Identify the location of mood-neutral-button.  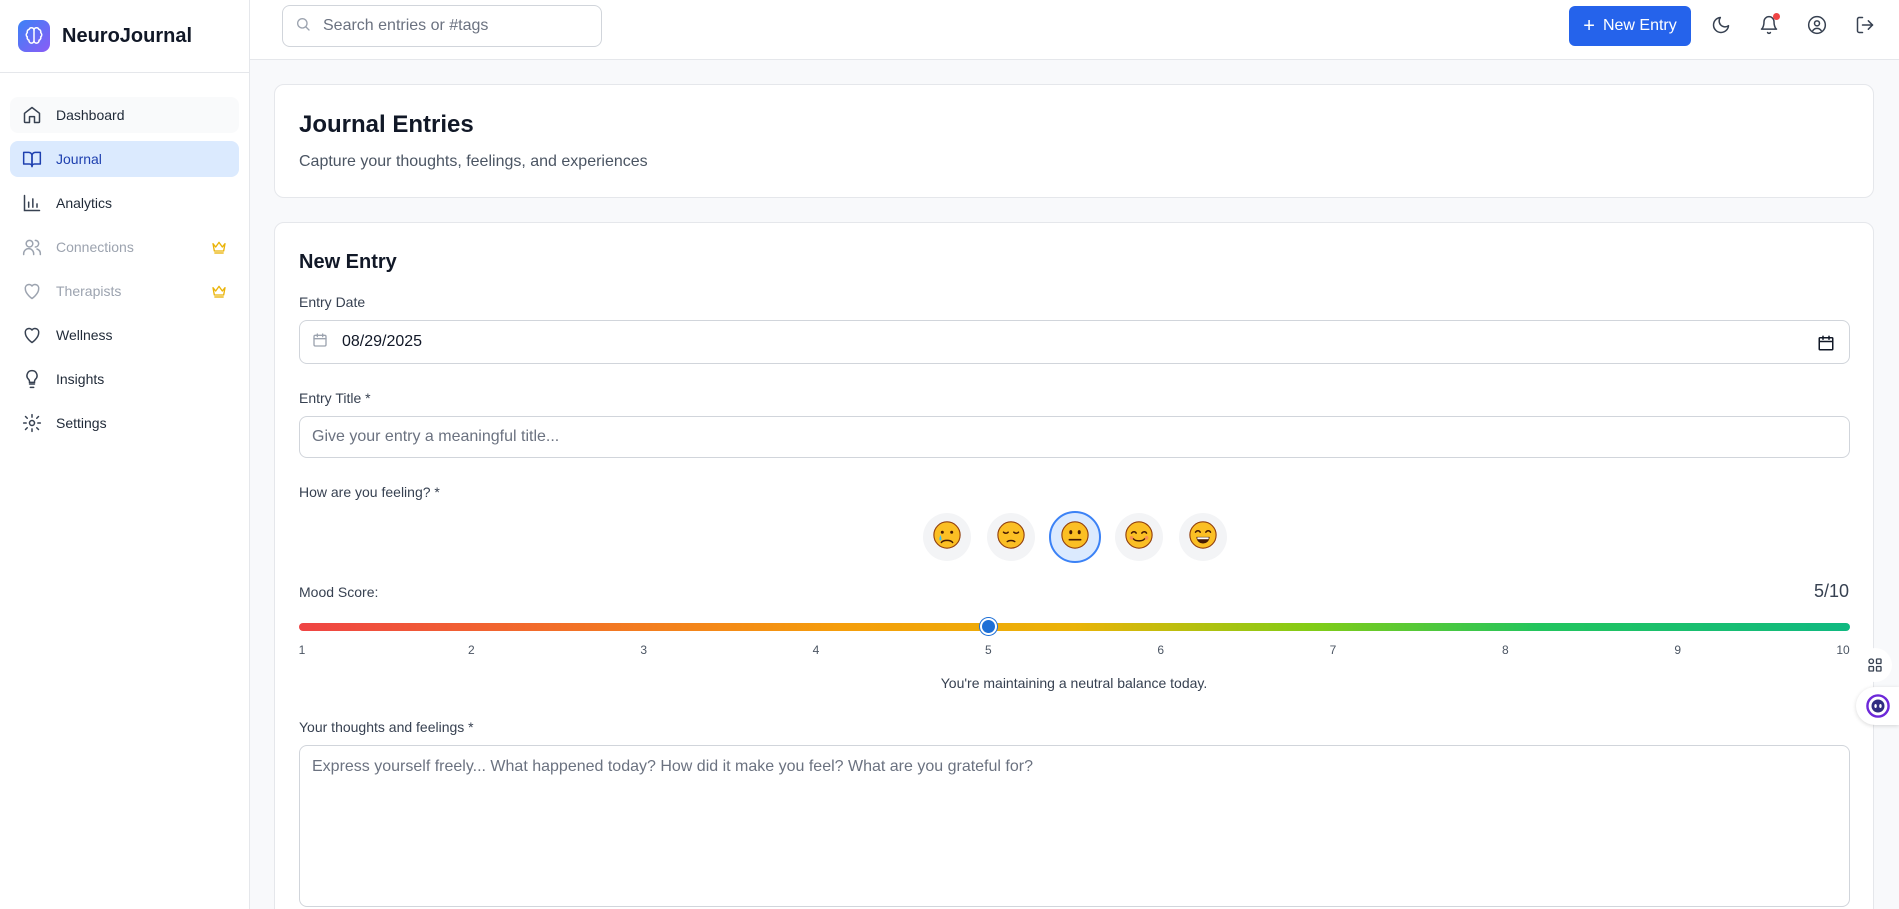
(1075, 537).